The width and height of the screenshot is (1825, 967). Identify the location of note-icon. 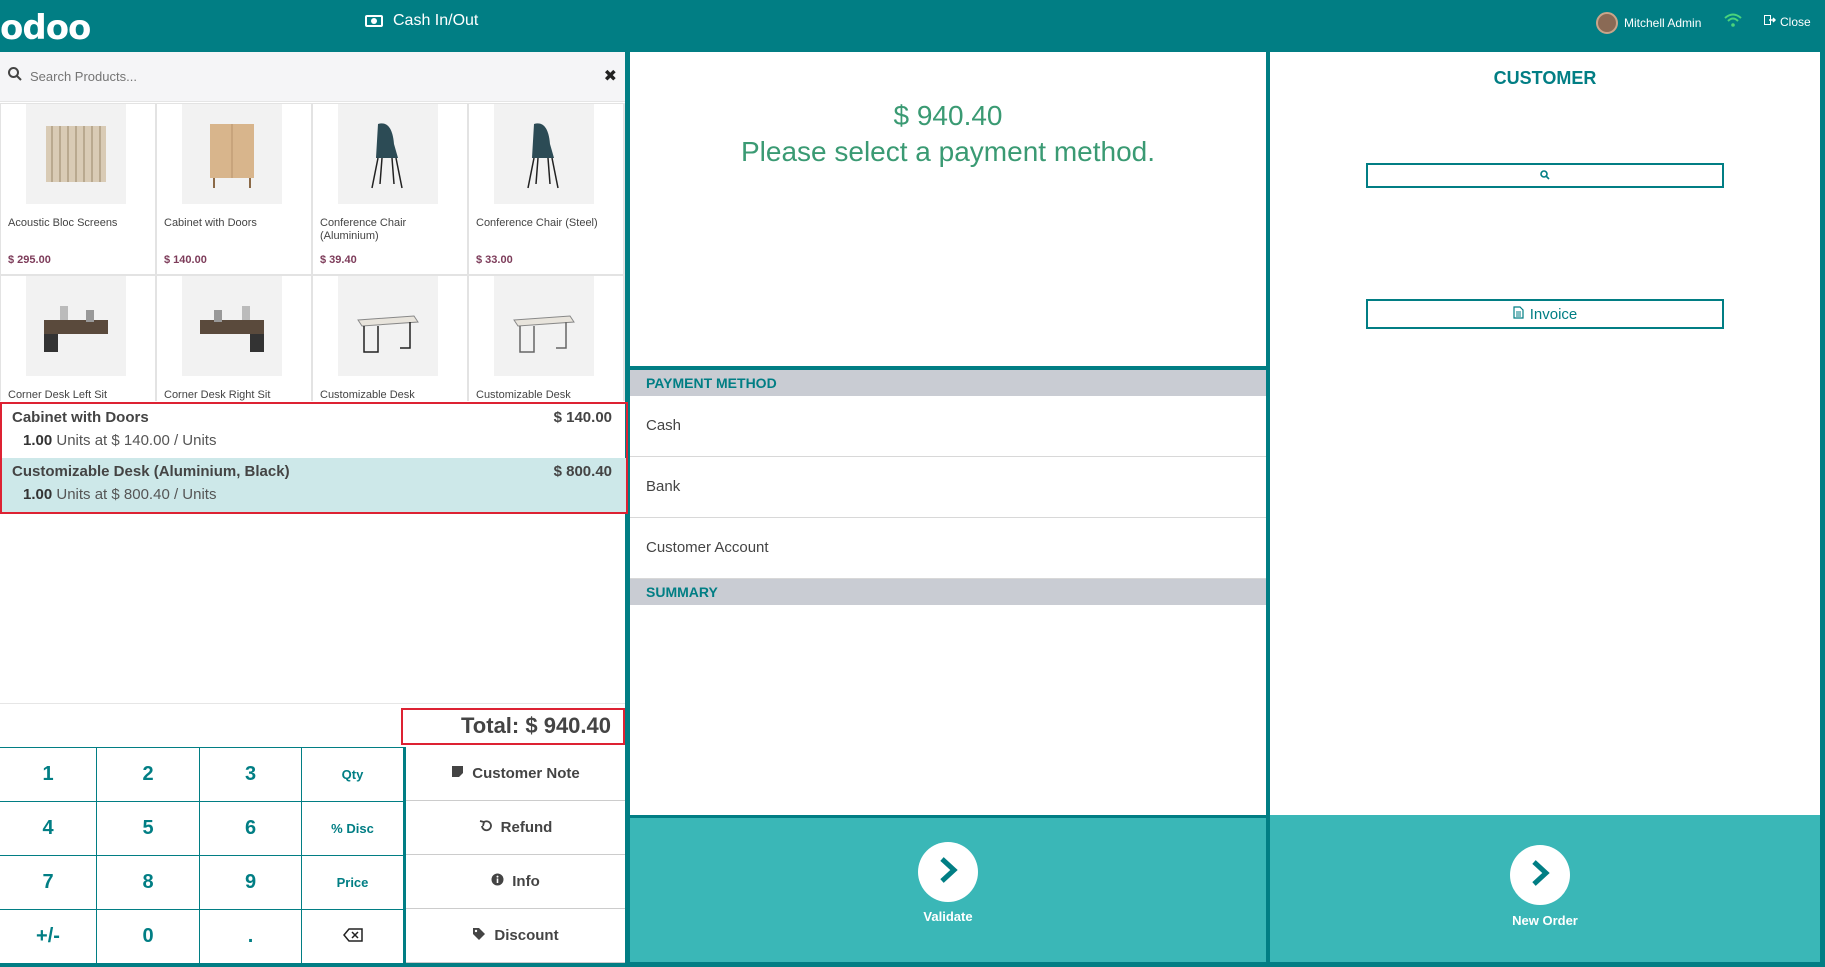
(457, 773).